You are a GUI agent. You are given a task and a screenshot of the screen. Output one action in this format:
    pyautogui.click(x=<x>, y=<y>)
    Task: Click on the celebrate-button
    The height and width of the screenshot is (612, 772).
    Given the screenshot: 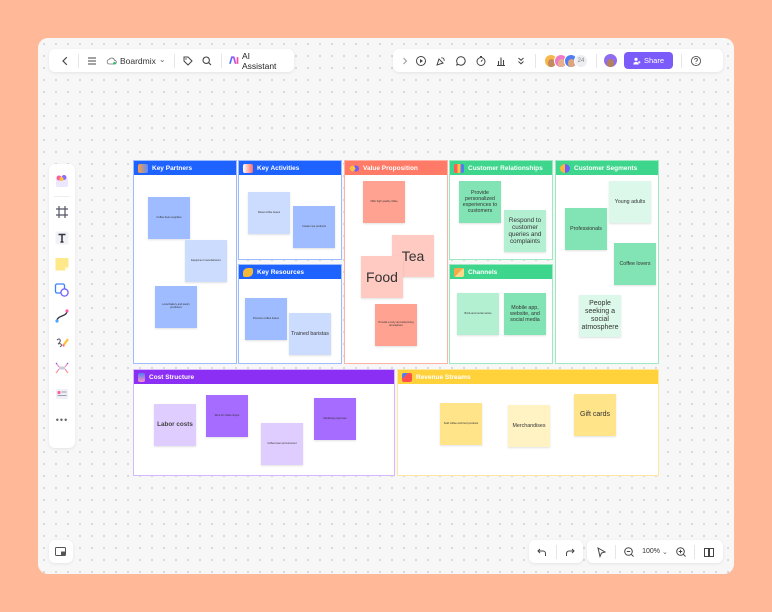 What is the action you would take?
    pyautogui.click(x=441, y=61)
    